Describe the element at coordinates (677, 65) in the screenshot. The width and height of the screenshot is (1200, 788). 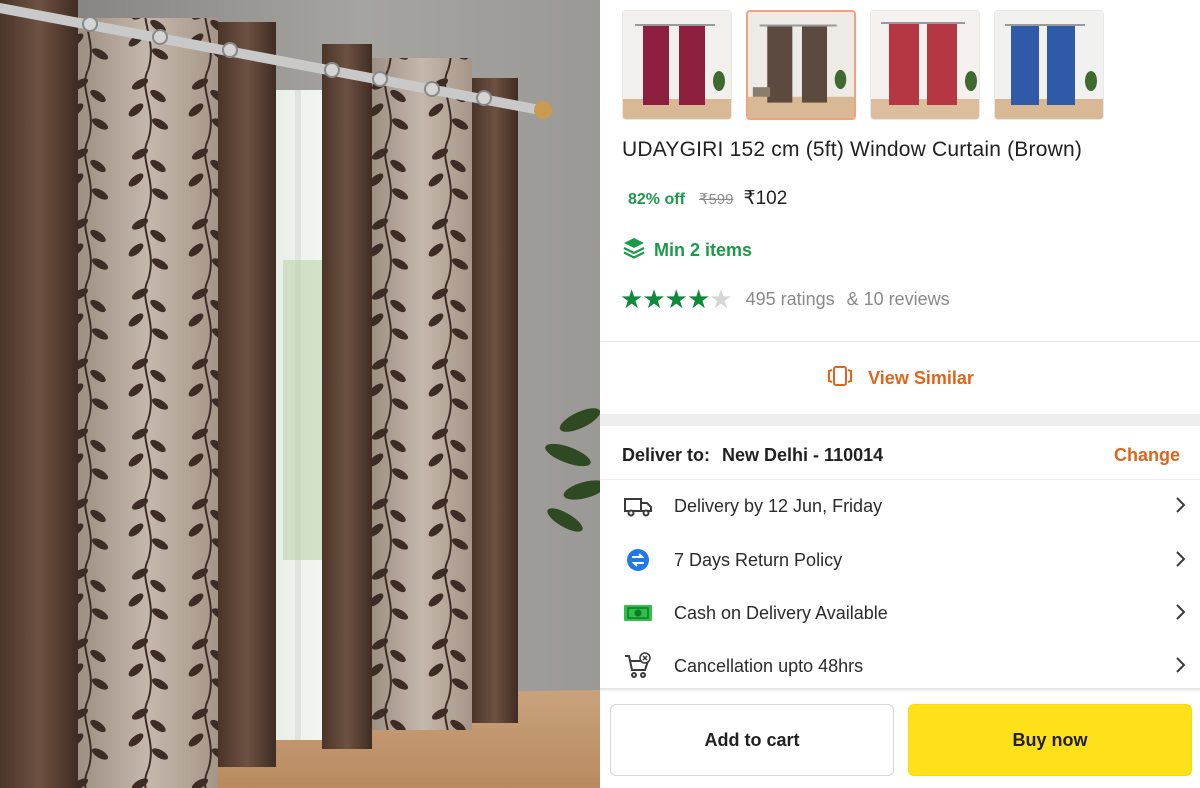
I see `thumbnail-maroon` at that location.